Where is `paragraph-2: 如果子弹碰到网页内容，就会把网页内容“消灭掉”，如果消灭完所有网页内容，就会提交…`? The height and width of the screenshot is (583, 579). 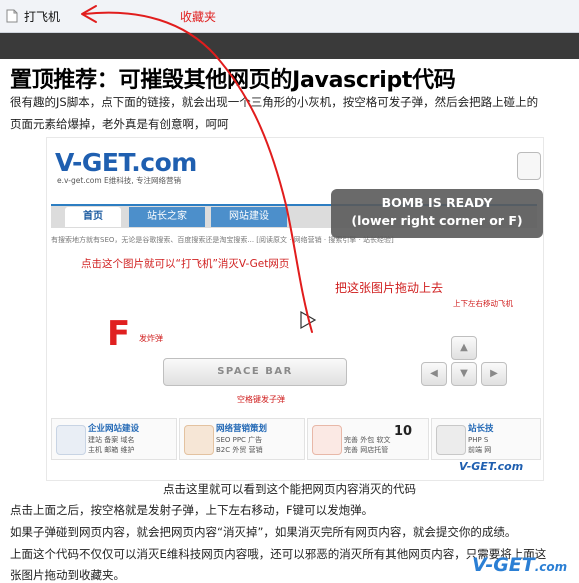
paragraph-2: 如果子弹碰到网页内容，就会把网页内容“消灭掉”，如果消灭完所有网页内容，就会提交… is located at coordinates (263, 532).